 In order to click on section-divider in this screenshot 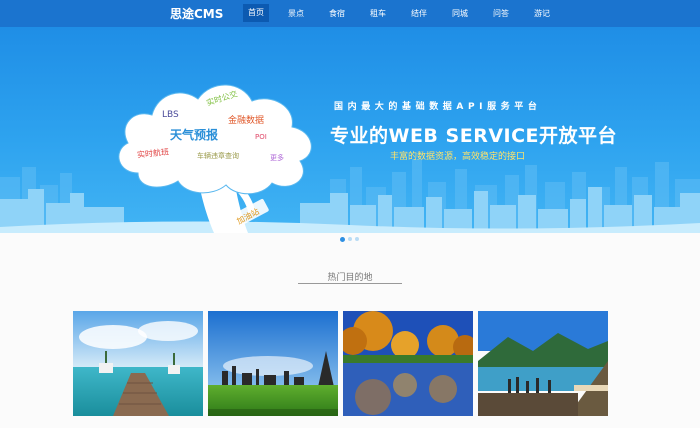, I will do `click(350, 283)`.